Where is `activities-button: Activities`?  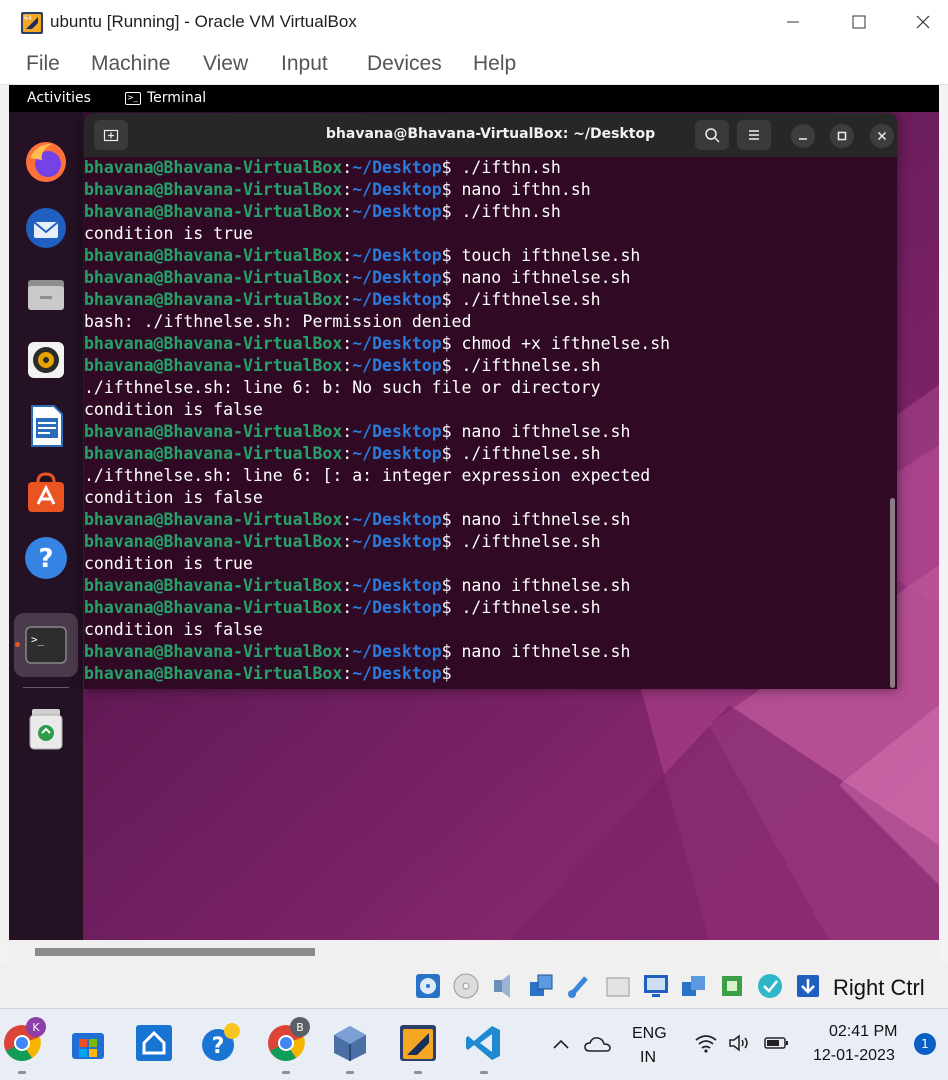
activities-button: Activities is located at coordinates (59, 98).